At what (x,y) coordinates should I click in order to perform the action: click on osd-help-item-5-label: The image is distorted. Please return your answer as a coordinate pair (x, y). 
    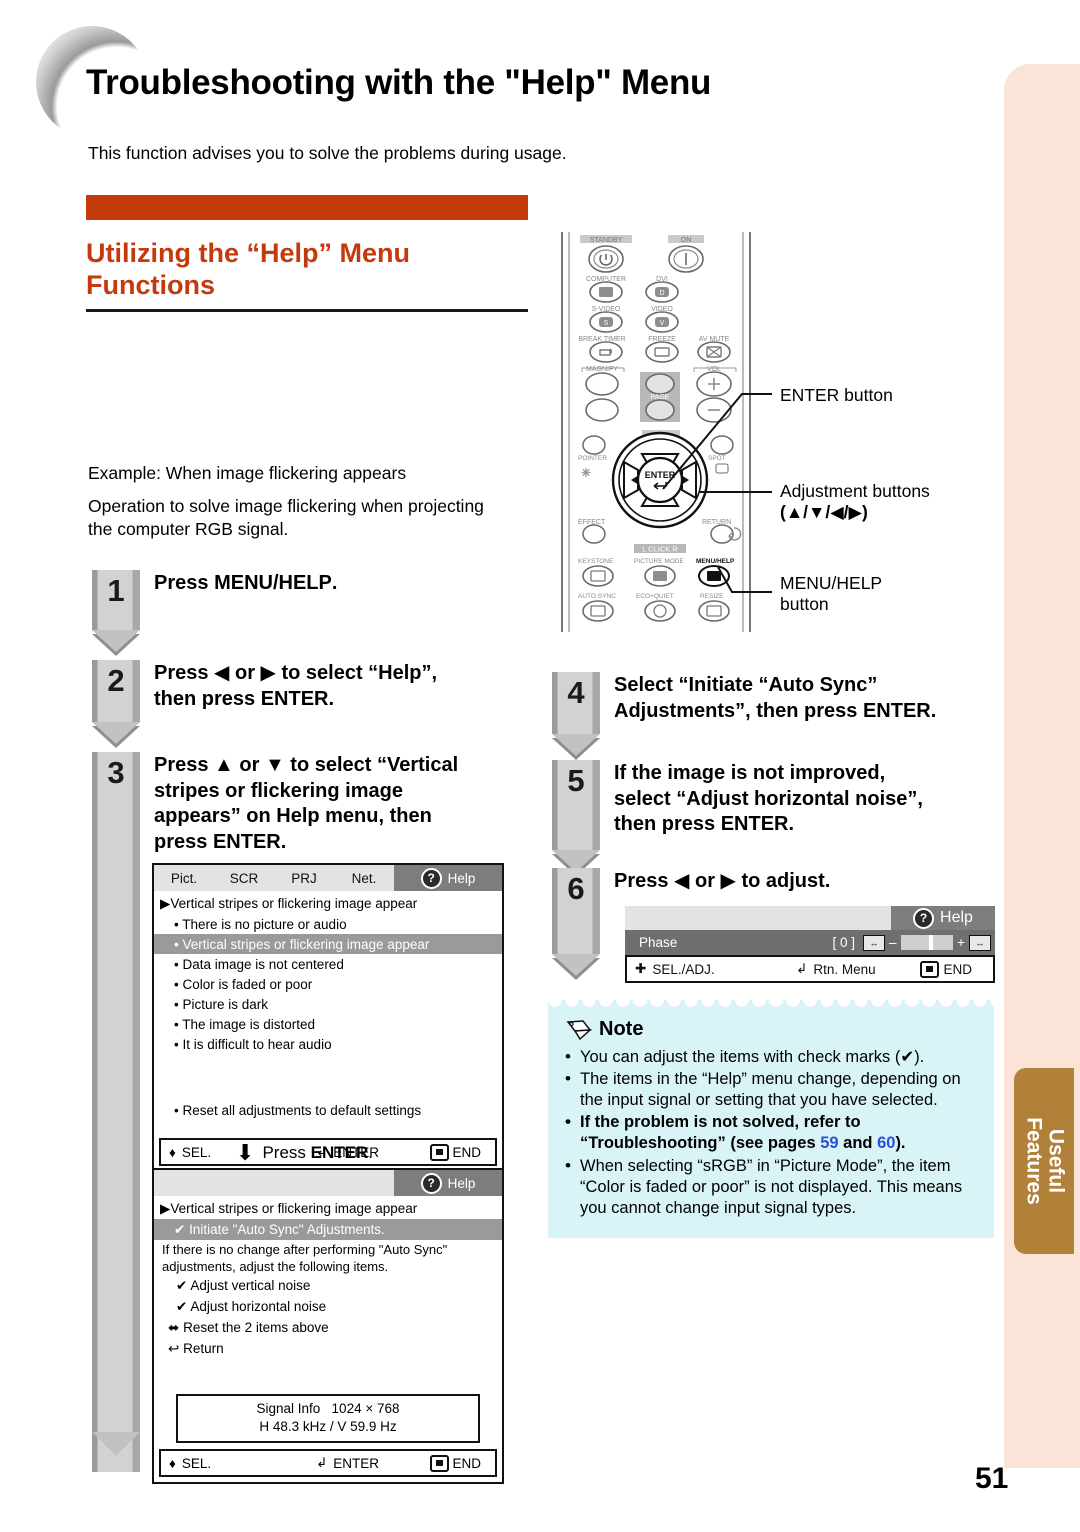
    Looking at the image, I should click on (249, 1024).